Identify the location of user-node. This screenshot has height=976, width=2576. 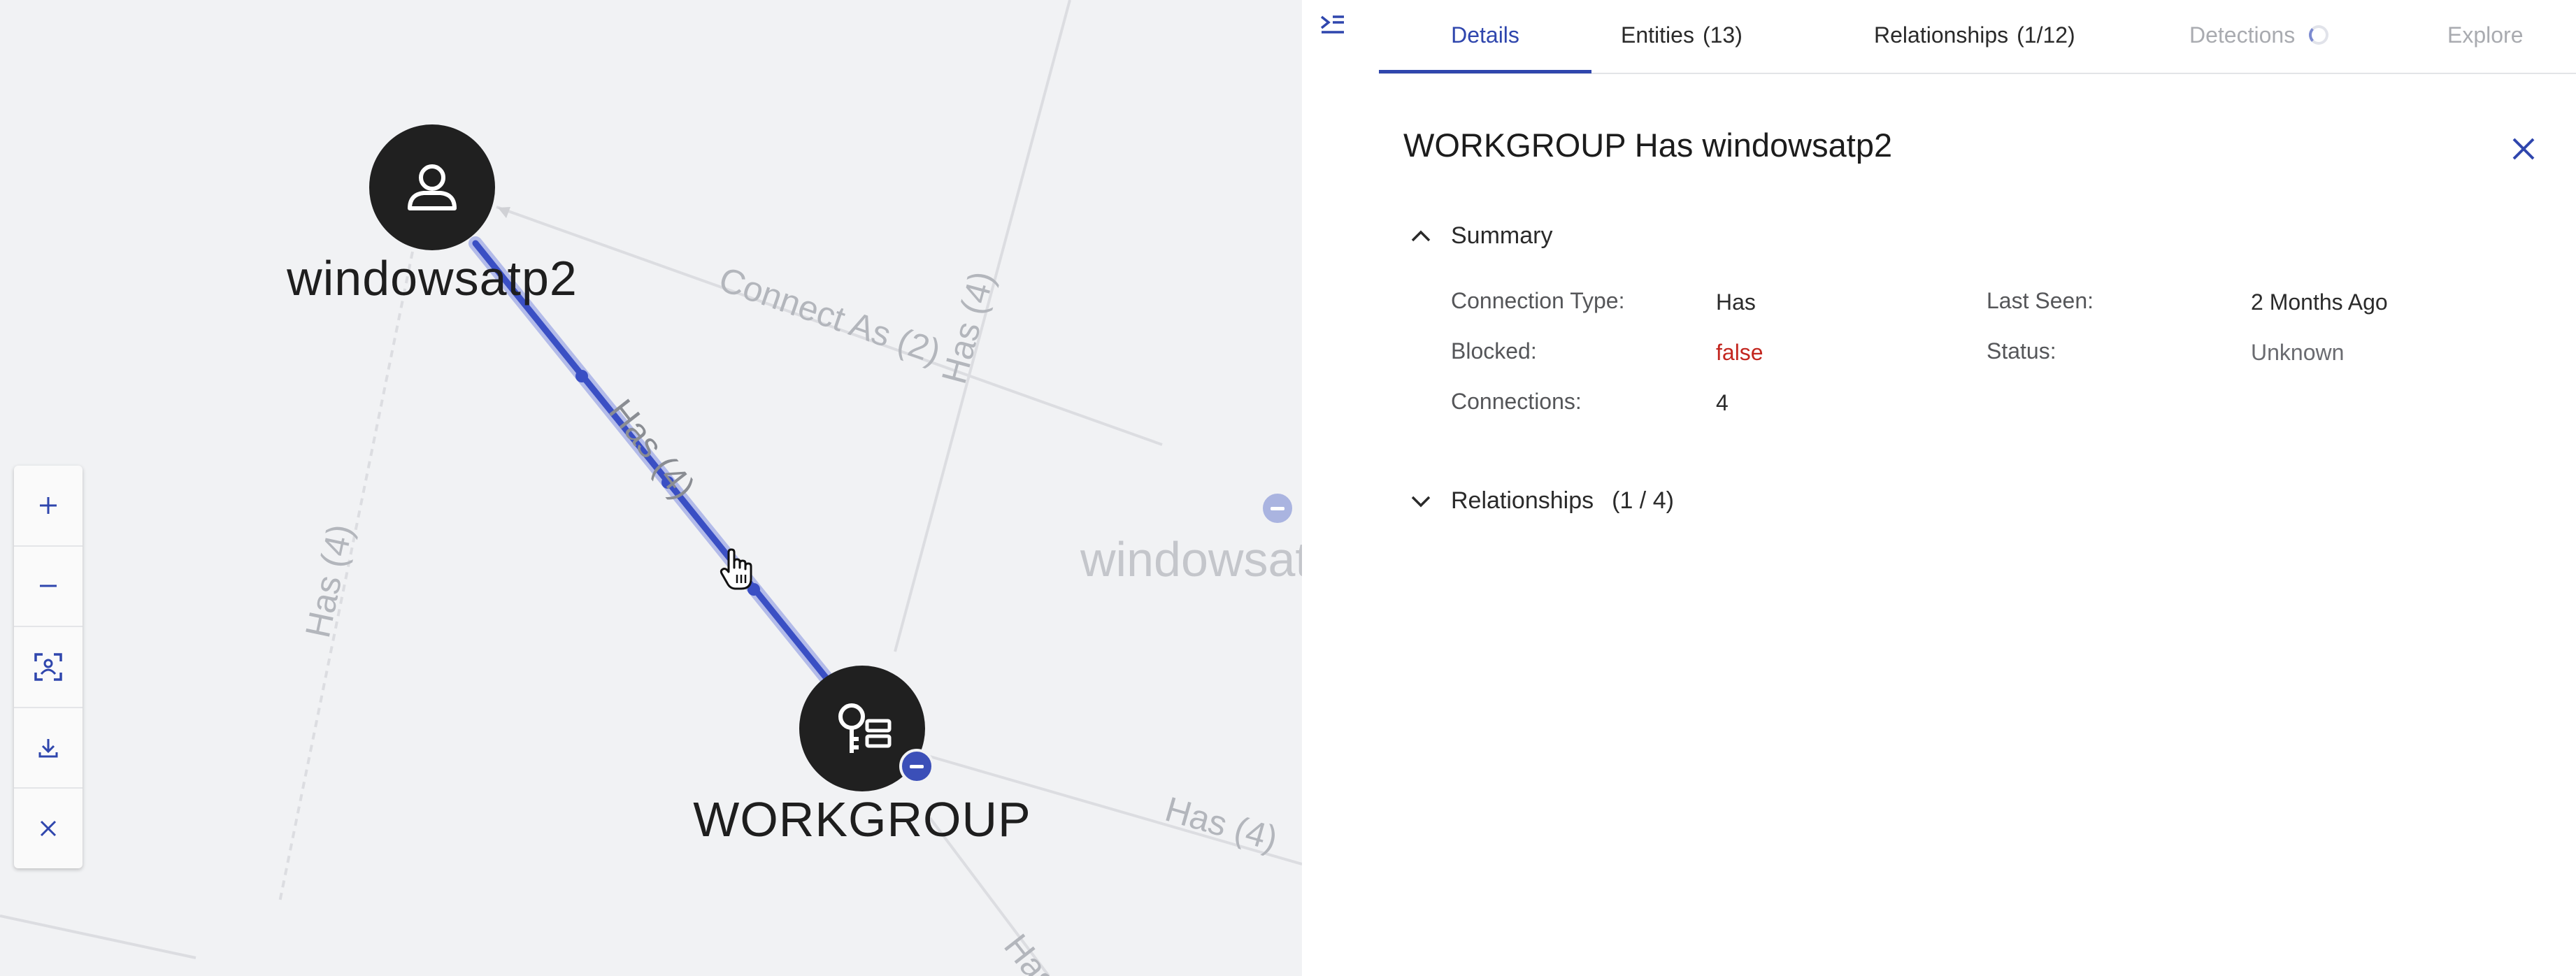
(432, 187).